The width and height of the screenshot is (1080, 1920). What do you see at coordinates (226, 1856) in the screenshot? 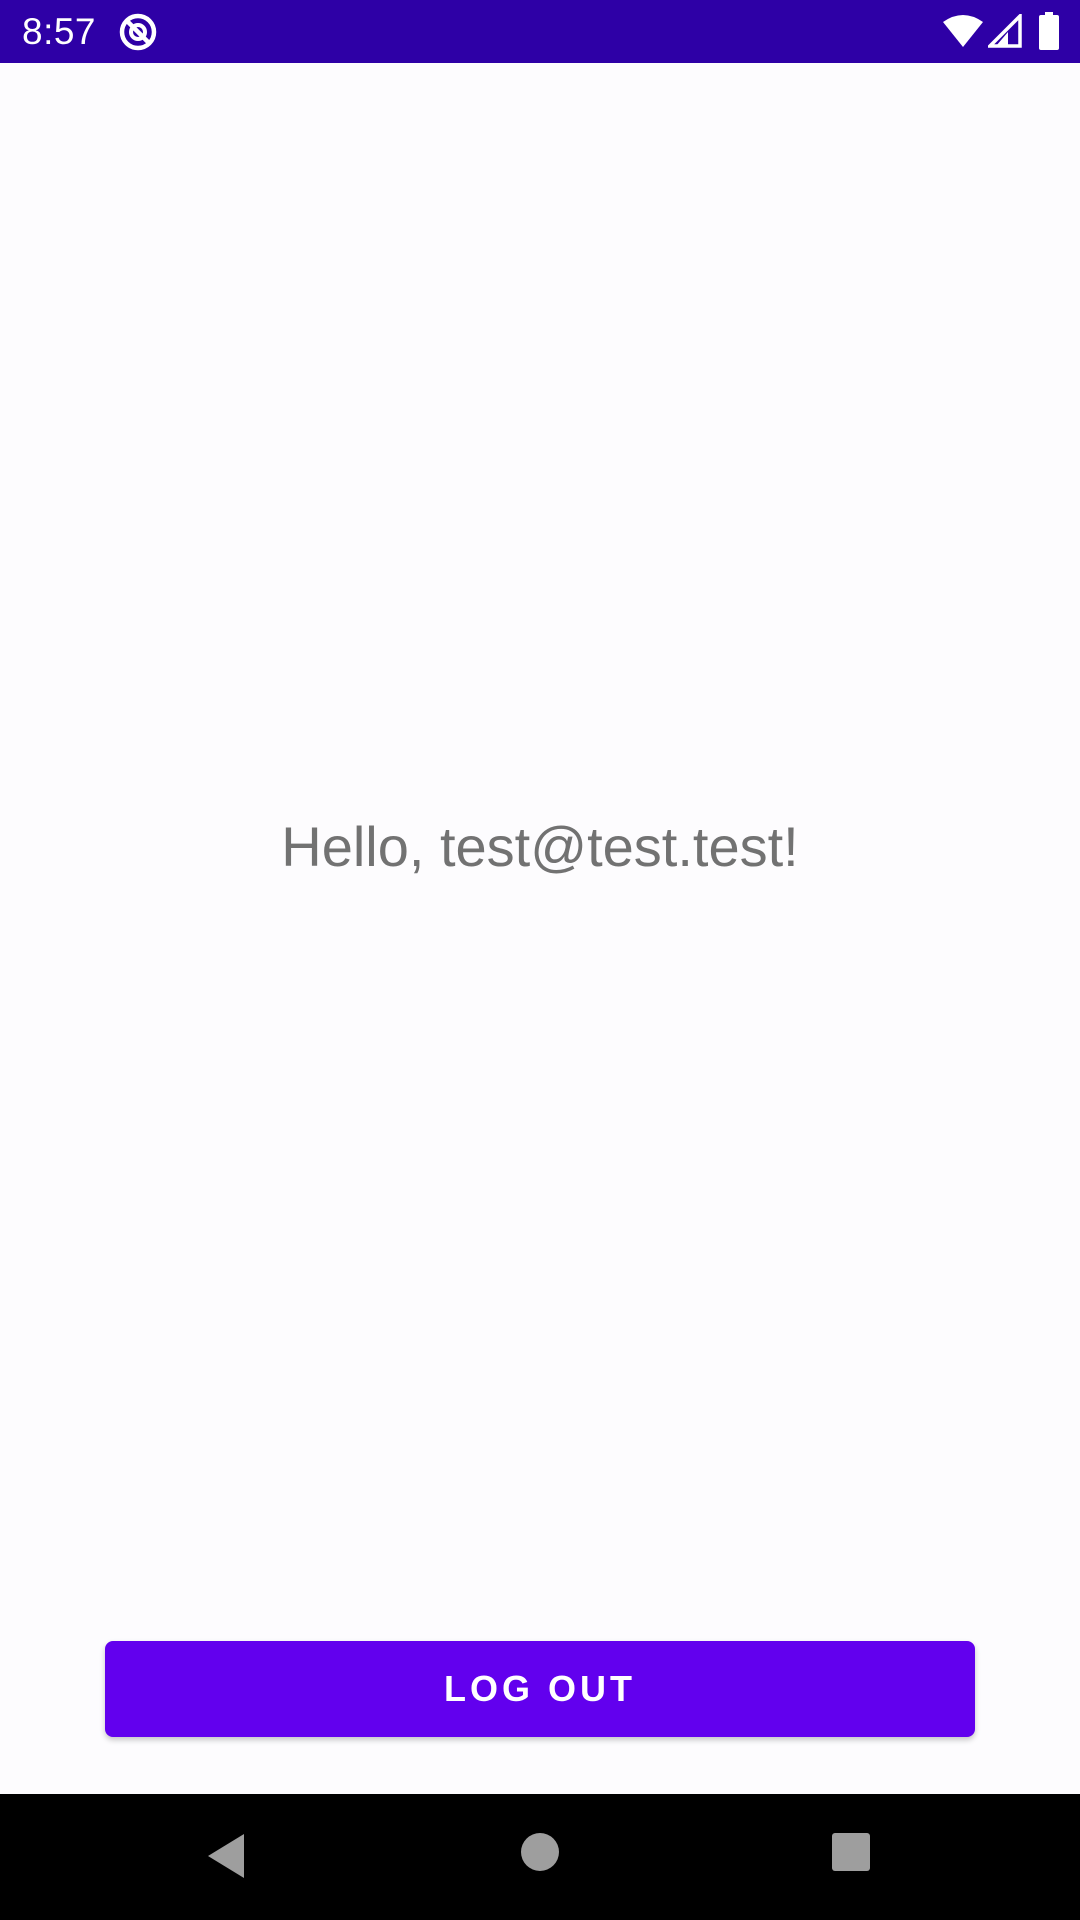
I see `back-icon` at bounding box center [226, 1856].